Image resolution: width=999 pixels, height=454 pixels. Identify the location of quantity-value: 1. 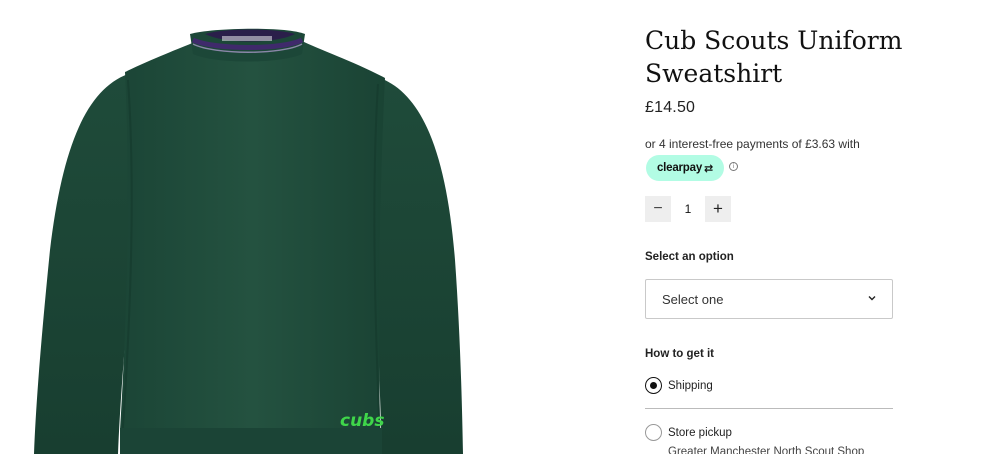
(688, 209).